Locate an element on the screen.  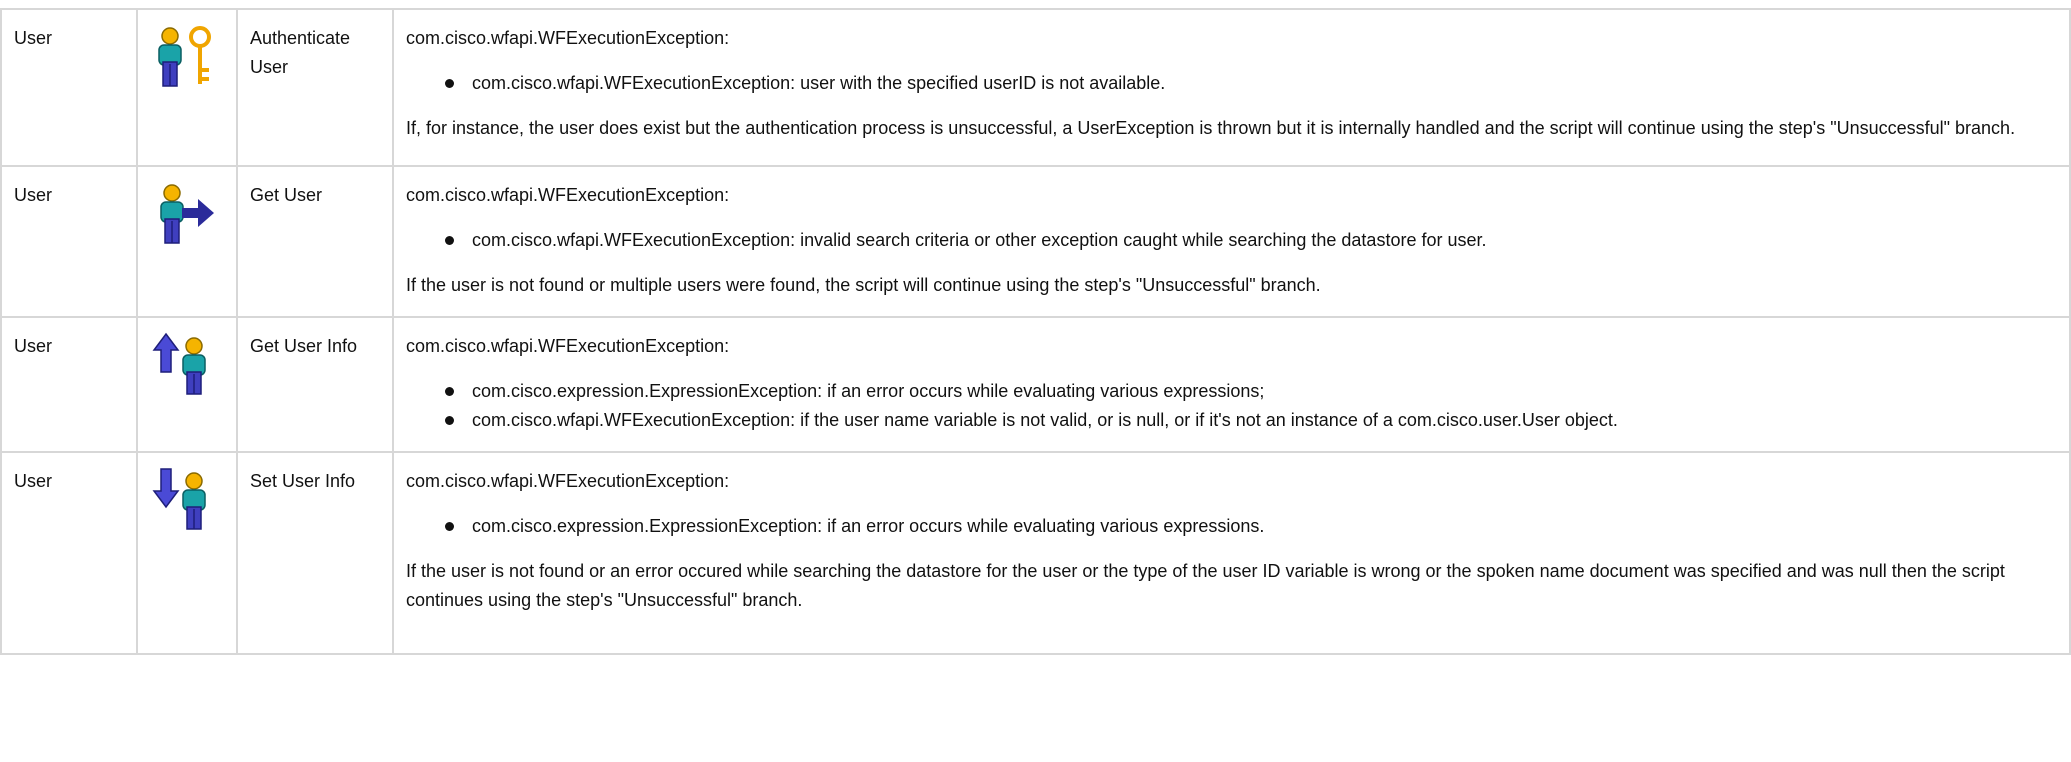
set-user-info-icon is located at coordinates (187, 502).